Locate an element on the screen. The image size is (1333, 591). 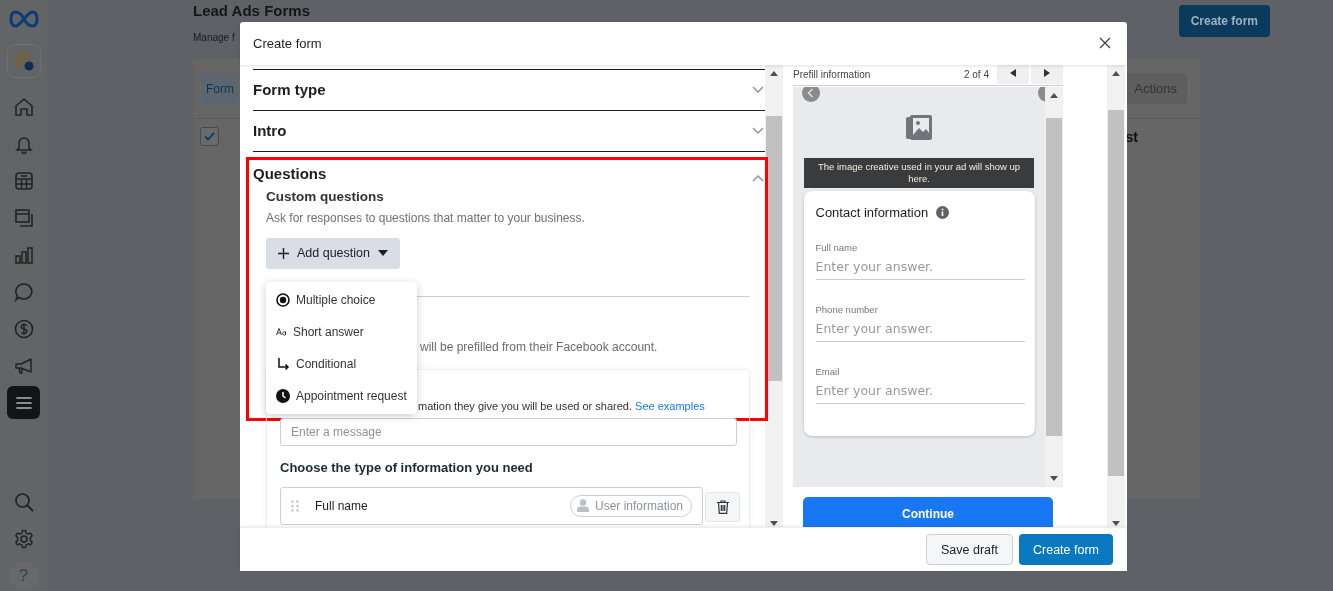
menu-item: Multiple choice is located at coordinates (341, 299).